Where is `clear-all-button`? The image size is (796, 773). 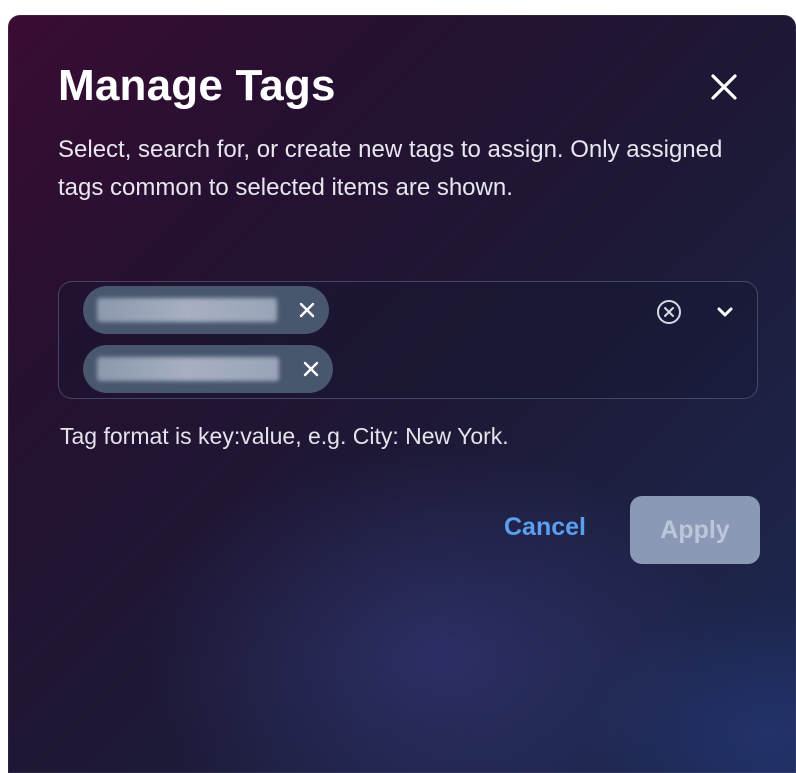 clear-all-button is located at coordinates (669, 312).